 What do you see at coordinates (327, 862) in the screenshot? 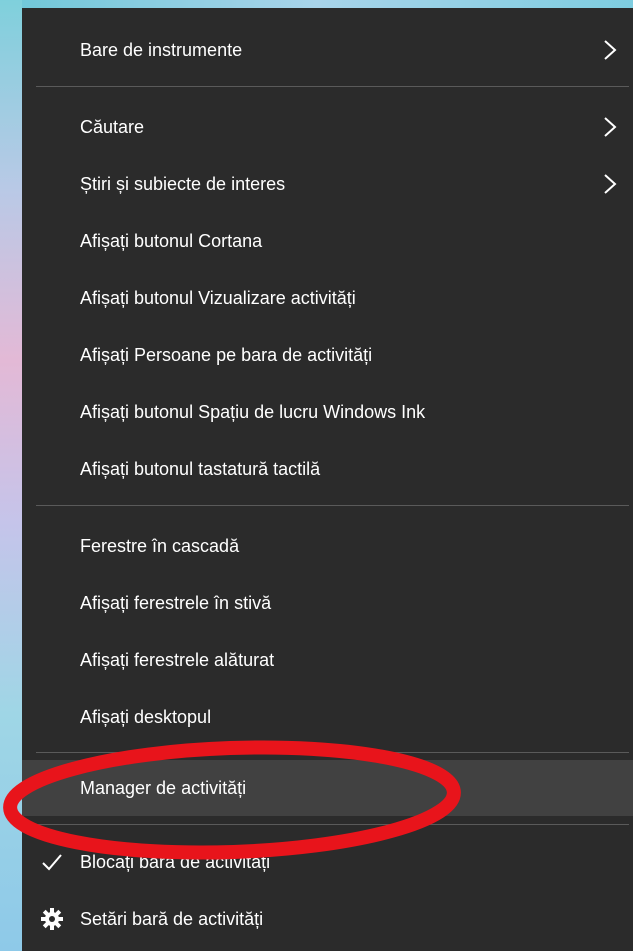
I see `menu-item-lock-taskbar: Blocați bara de activități` at bounding box center [327, 862].